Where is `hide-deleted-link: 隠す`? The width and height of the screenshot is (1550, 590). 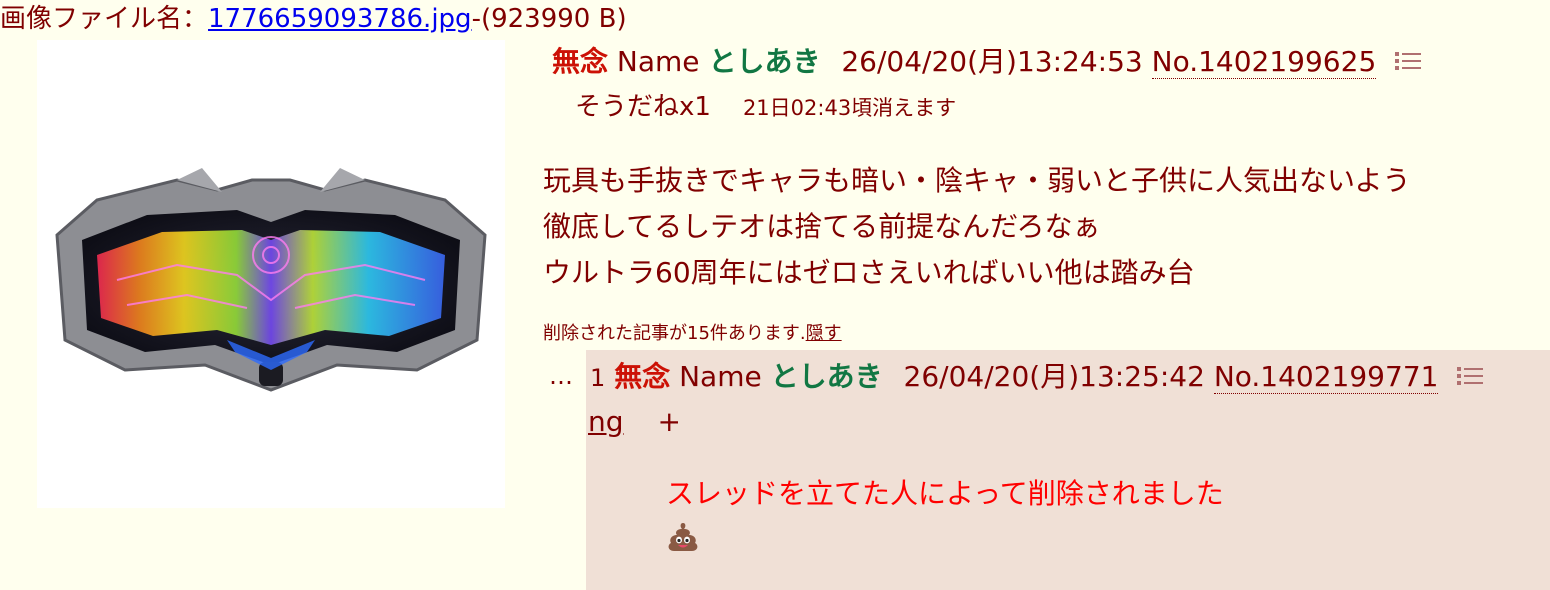 hide-deleted-link: 隠す is located at coordinates (824, 333).